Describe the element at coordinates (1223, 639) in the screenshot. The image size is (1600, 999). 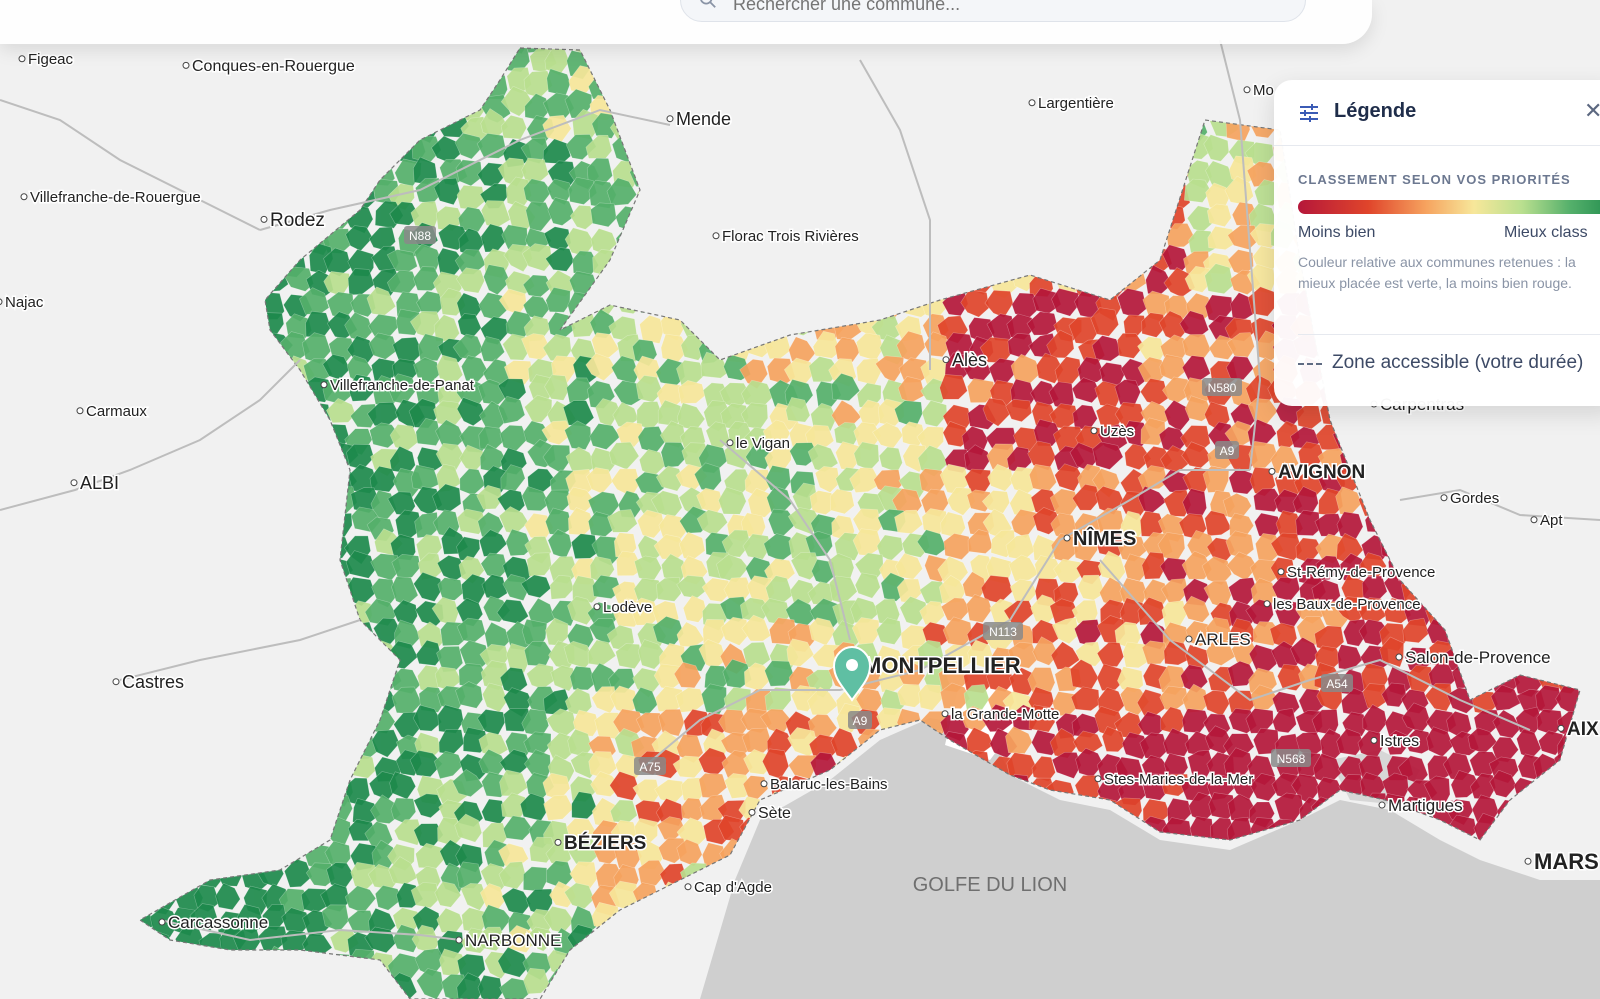
I see `city-label: ARLES` at that location.